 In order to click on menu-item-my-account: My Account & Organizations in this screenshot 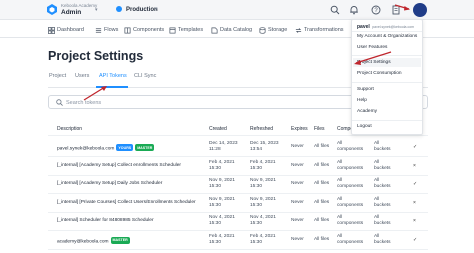, I will do `click(387, 36)`.